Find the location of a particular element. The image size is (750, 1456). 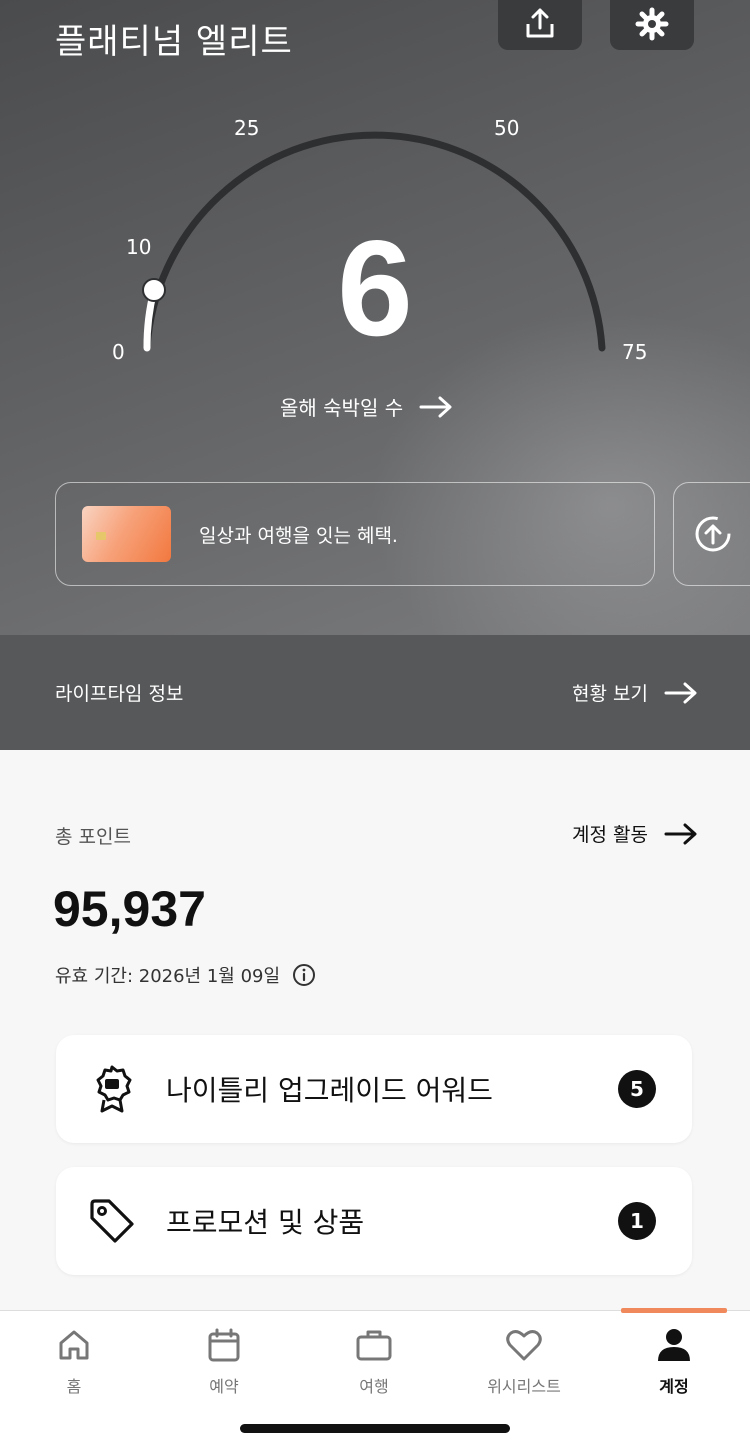

info-icon is located at coordinates (304, 975).